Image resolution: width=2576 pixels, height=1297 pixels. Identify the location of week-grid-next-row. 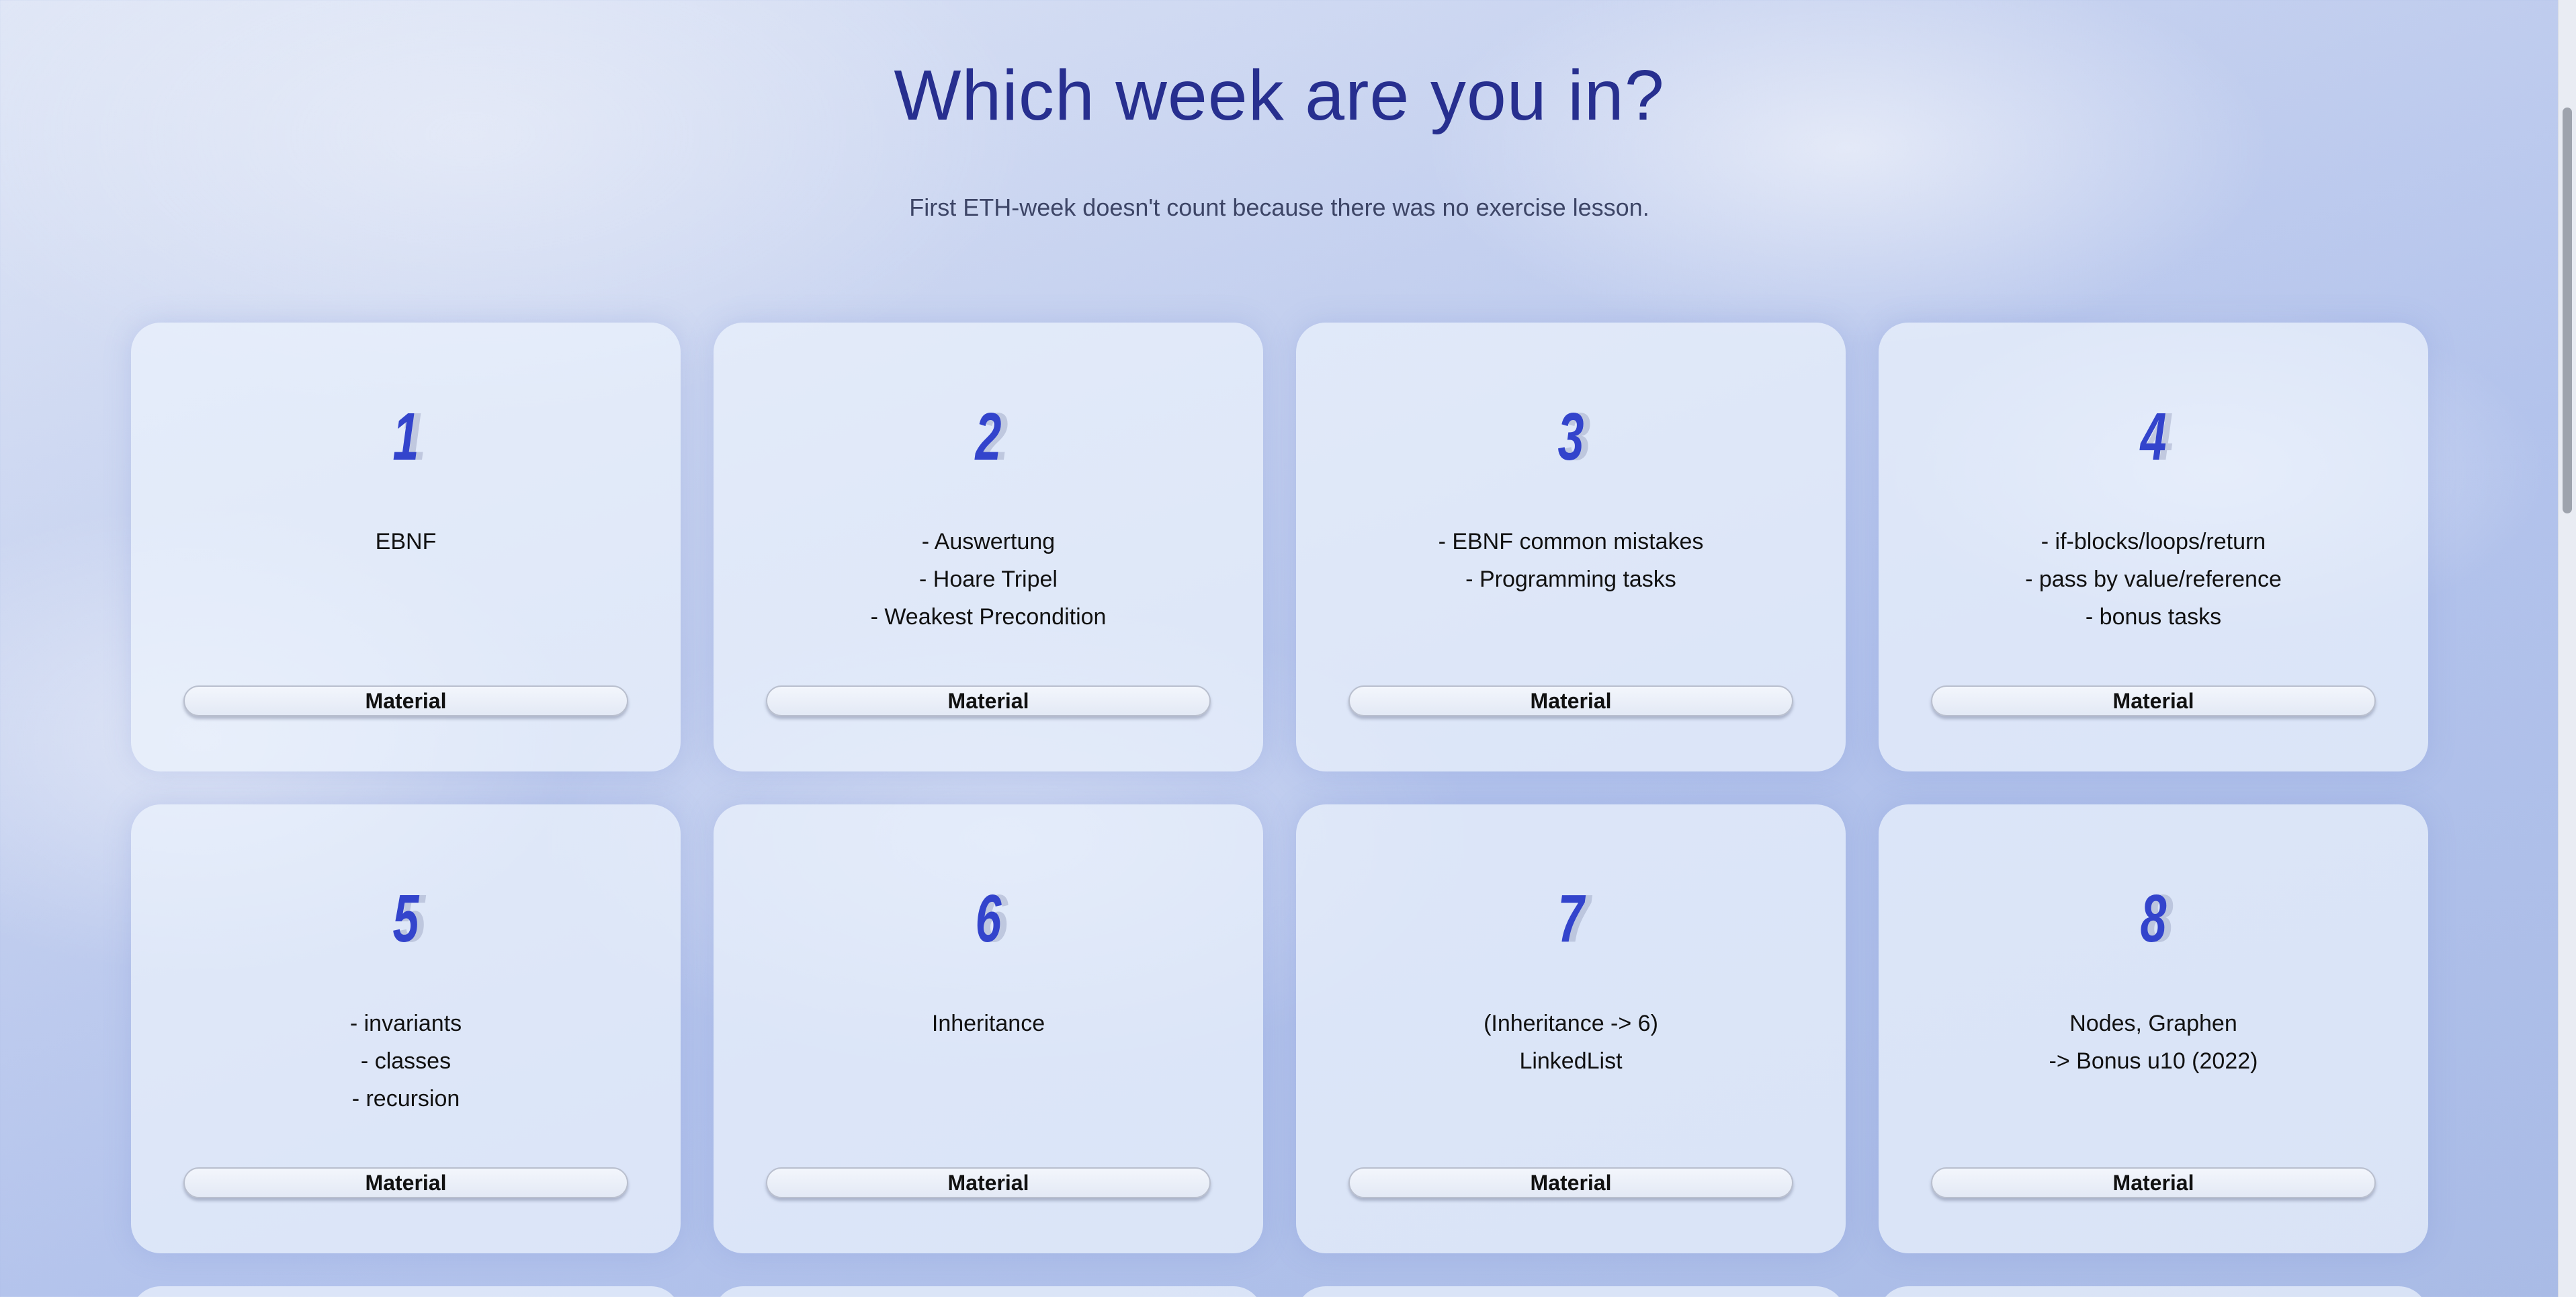
(1281, 1291).